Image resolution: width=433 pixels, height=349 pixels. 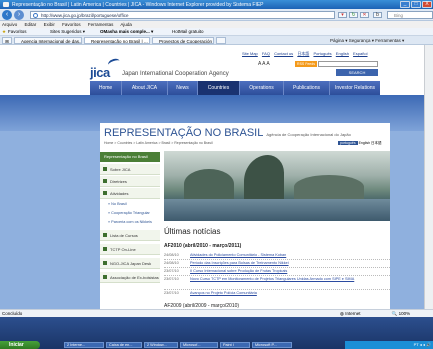 What do you see at coordinates (130, 277) in the screenshot?
I see `sidebar-item-exbolsistas: Associação de Ex-bolsistas` at bounding box center [130, 277].